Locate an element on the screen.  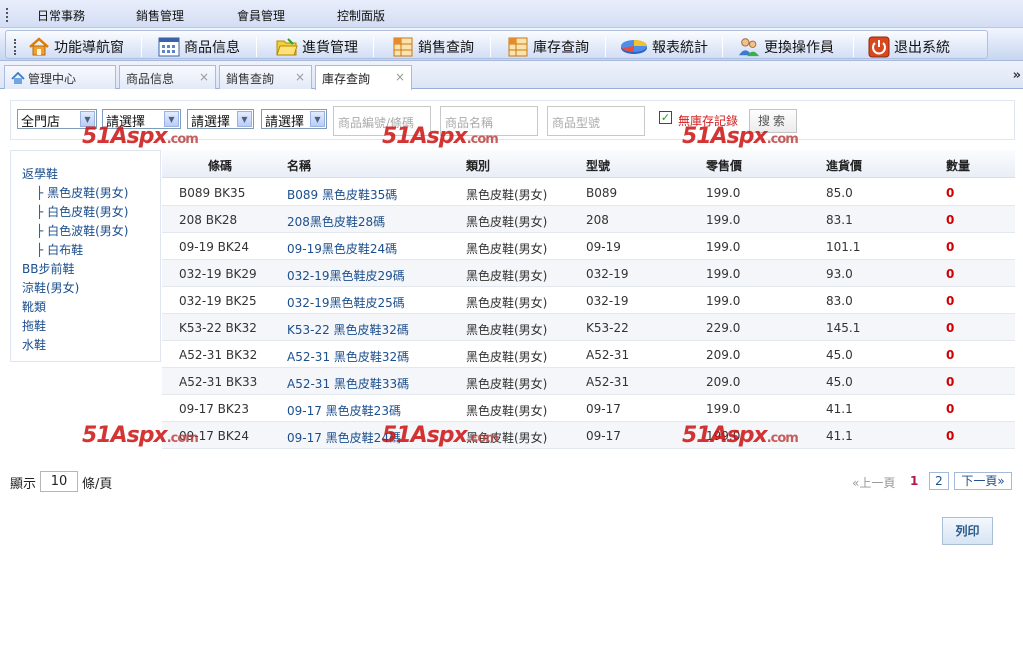
tree-item: ├ 白色波鞋(男女) is located at coordinates (82, 230).